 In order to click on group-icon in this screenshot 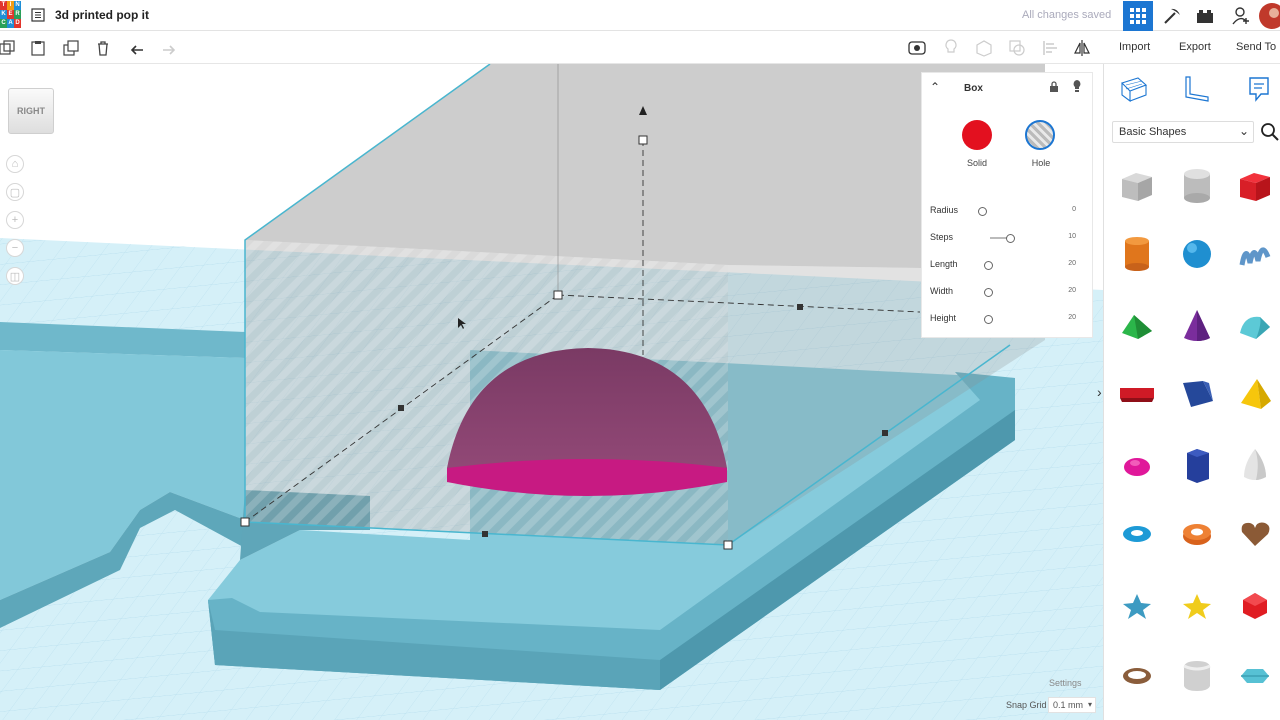, I will do `click(984, 48)`.